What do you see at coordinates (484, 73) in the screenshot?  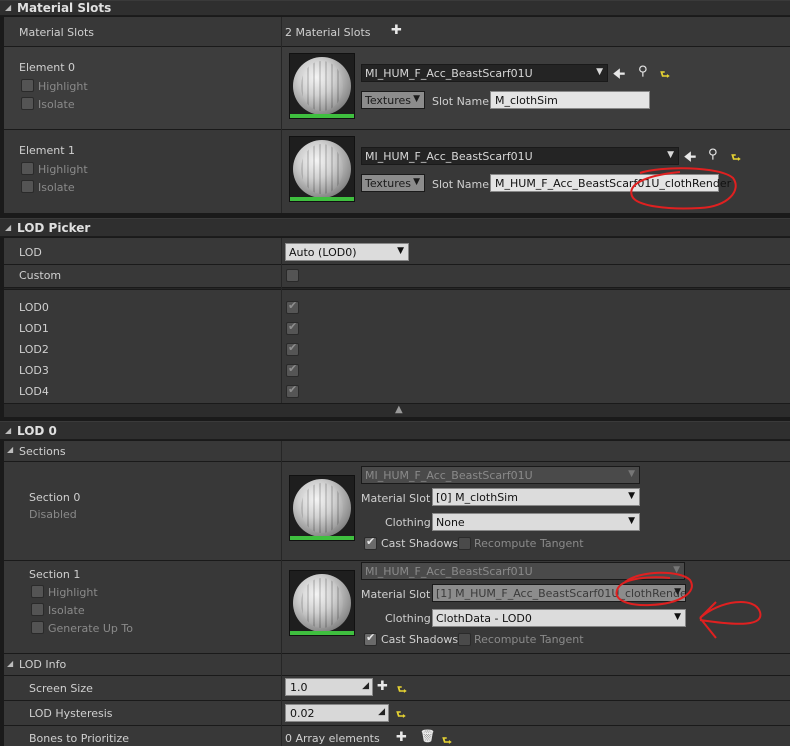 I see `element-0-material-dropdown: MI_HUM_F_Acc_BeastScarf01U ▼` at bounding box center [484, 73].